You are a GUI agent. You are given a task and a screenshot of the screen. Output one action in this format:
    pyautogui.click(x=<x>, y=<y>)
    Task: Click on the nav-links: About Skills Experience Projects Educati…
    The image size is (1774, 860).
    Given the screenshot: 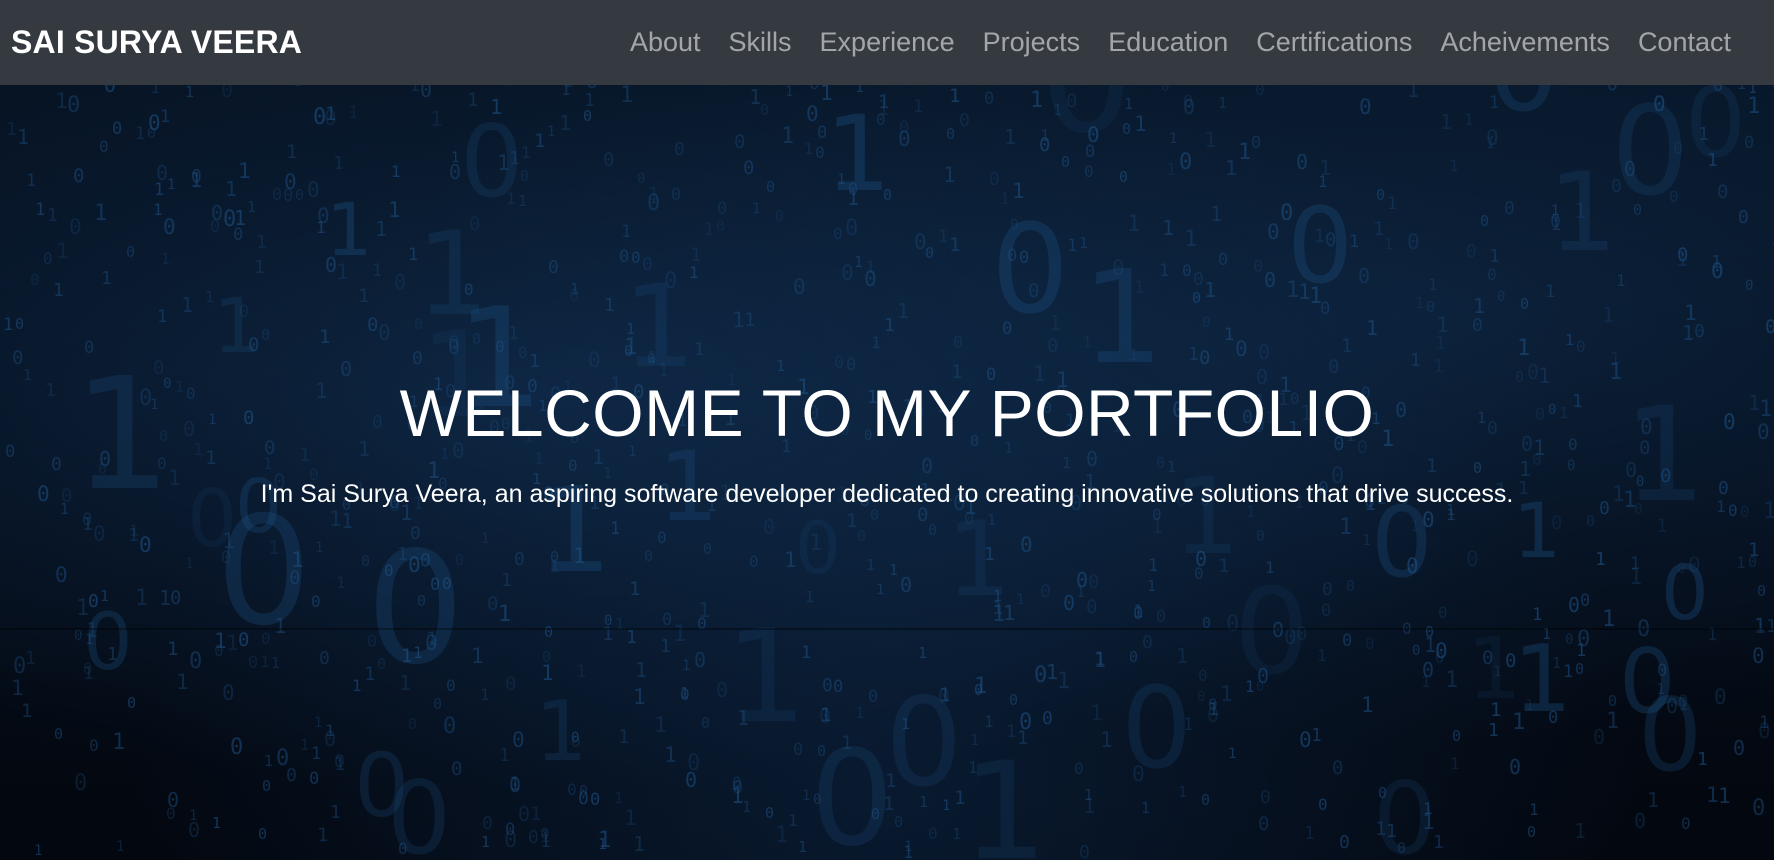 What is the action you would take?
    pyautogui.click(x=1181, y=42)
    